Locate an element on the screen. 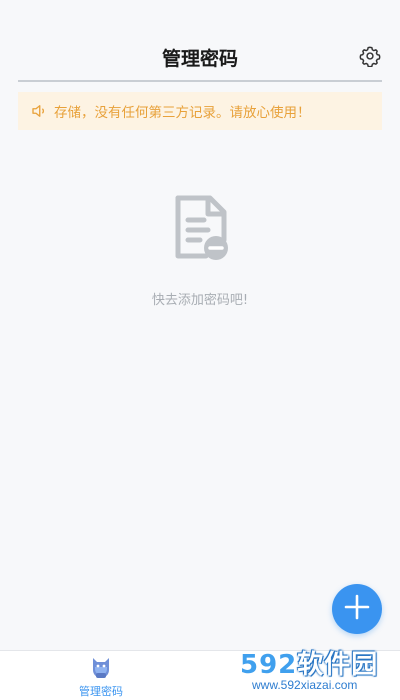 Image resolution: width=400 pixels, height=700 pixels. page-title: 管理密码 is located at coordinates (199, 59).